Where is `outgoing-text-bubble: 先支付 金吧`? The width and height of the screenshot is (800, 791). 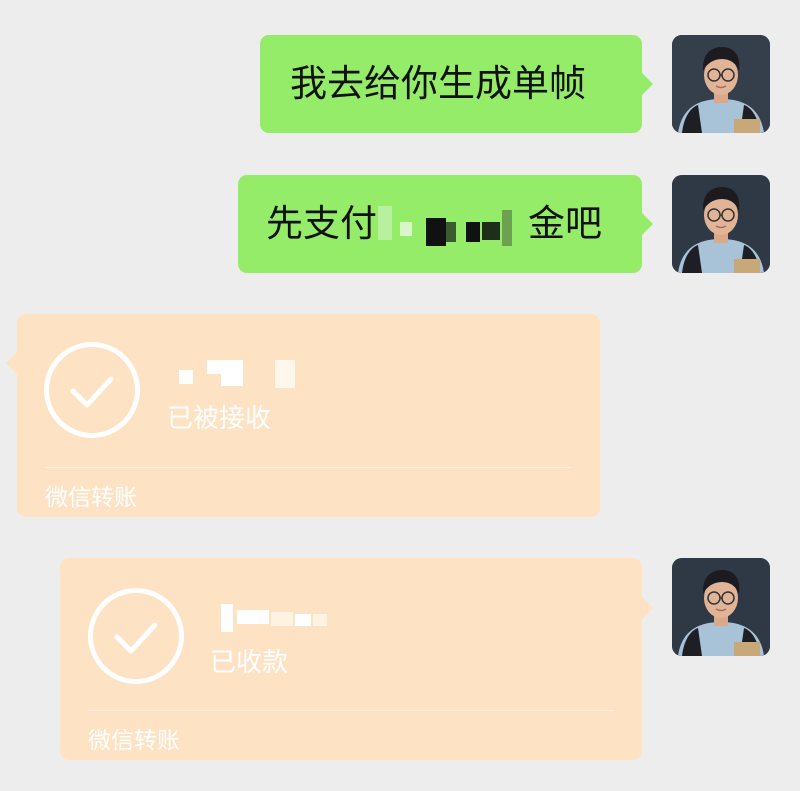
outgoing-text-bubble: 先支付 金吧 is located at coordinates (440, 224).